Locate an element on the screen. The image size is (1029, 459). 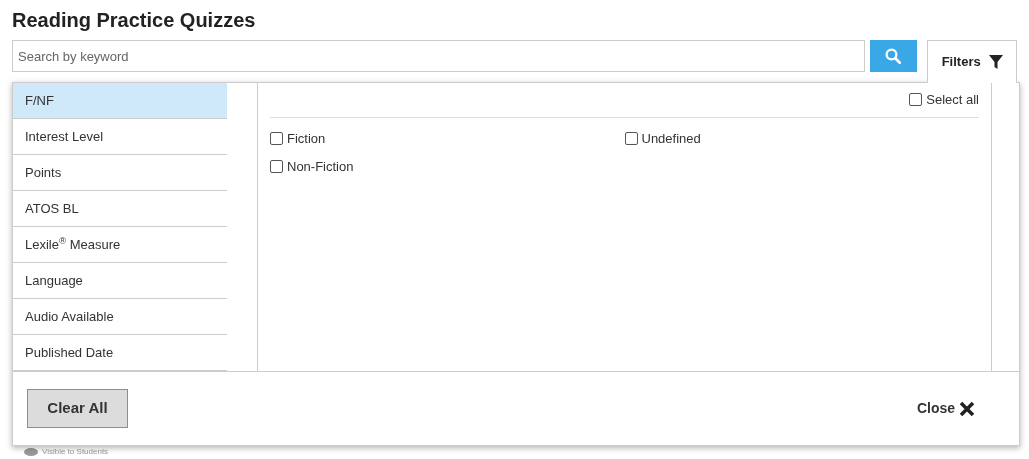
filter-category: Audio Available is located at coordinates (120, 317).